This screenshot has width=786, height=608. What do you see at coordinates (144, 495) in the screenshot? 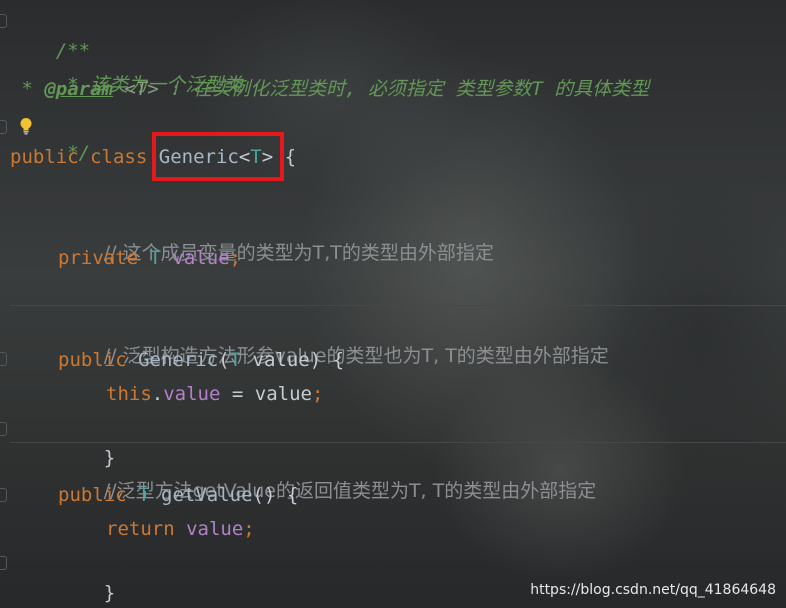
I see `return-type: T` at bounding box center [144, 495].